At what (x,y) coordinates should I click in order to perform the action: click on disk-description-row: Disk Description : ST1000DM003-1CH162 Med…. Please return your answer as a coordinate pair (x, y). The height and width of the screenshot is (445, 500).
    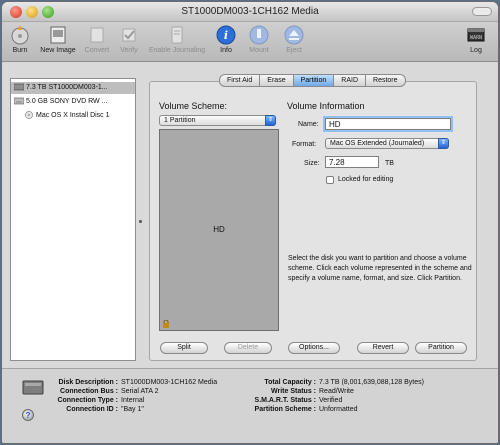
    Looking at the image, I should click on (125, 382).